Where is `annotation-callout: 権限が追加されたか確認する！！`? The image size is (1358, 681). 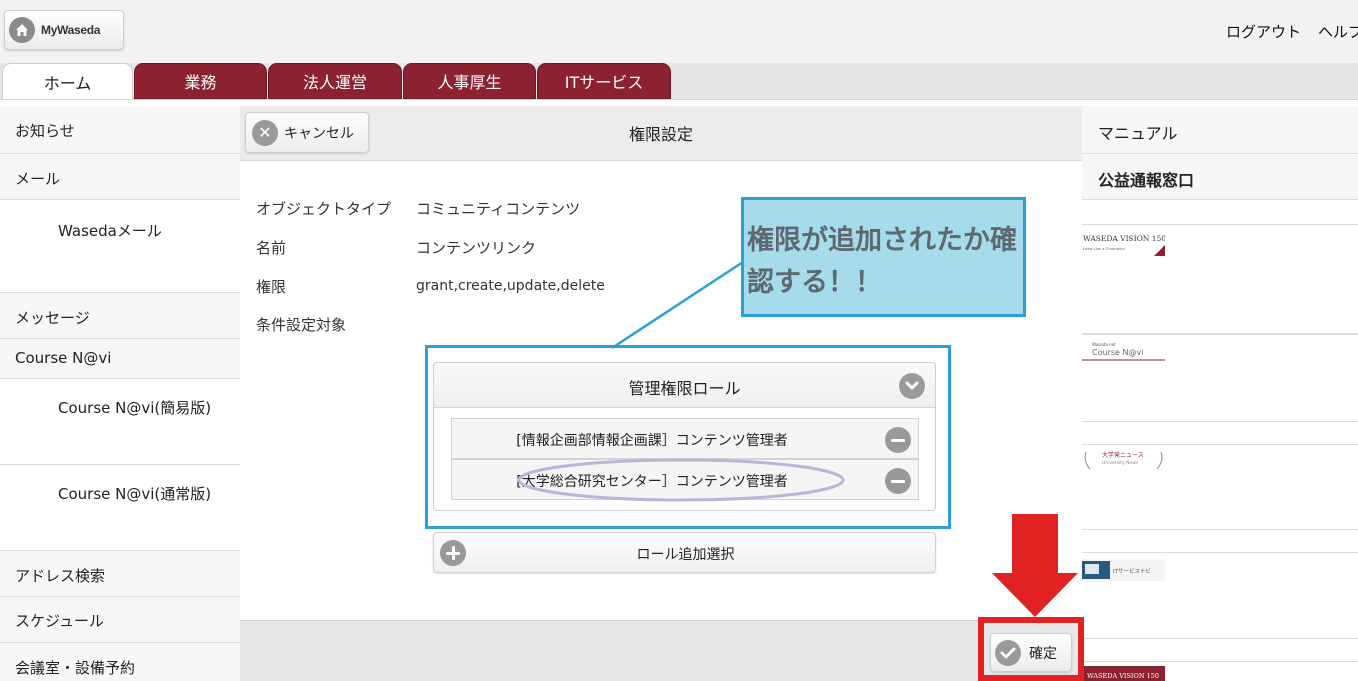 annotation-callout: 権限が追加されたか確認する！！ is located at coordinates (883, 257).